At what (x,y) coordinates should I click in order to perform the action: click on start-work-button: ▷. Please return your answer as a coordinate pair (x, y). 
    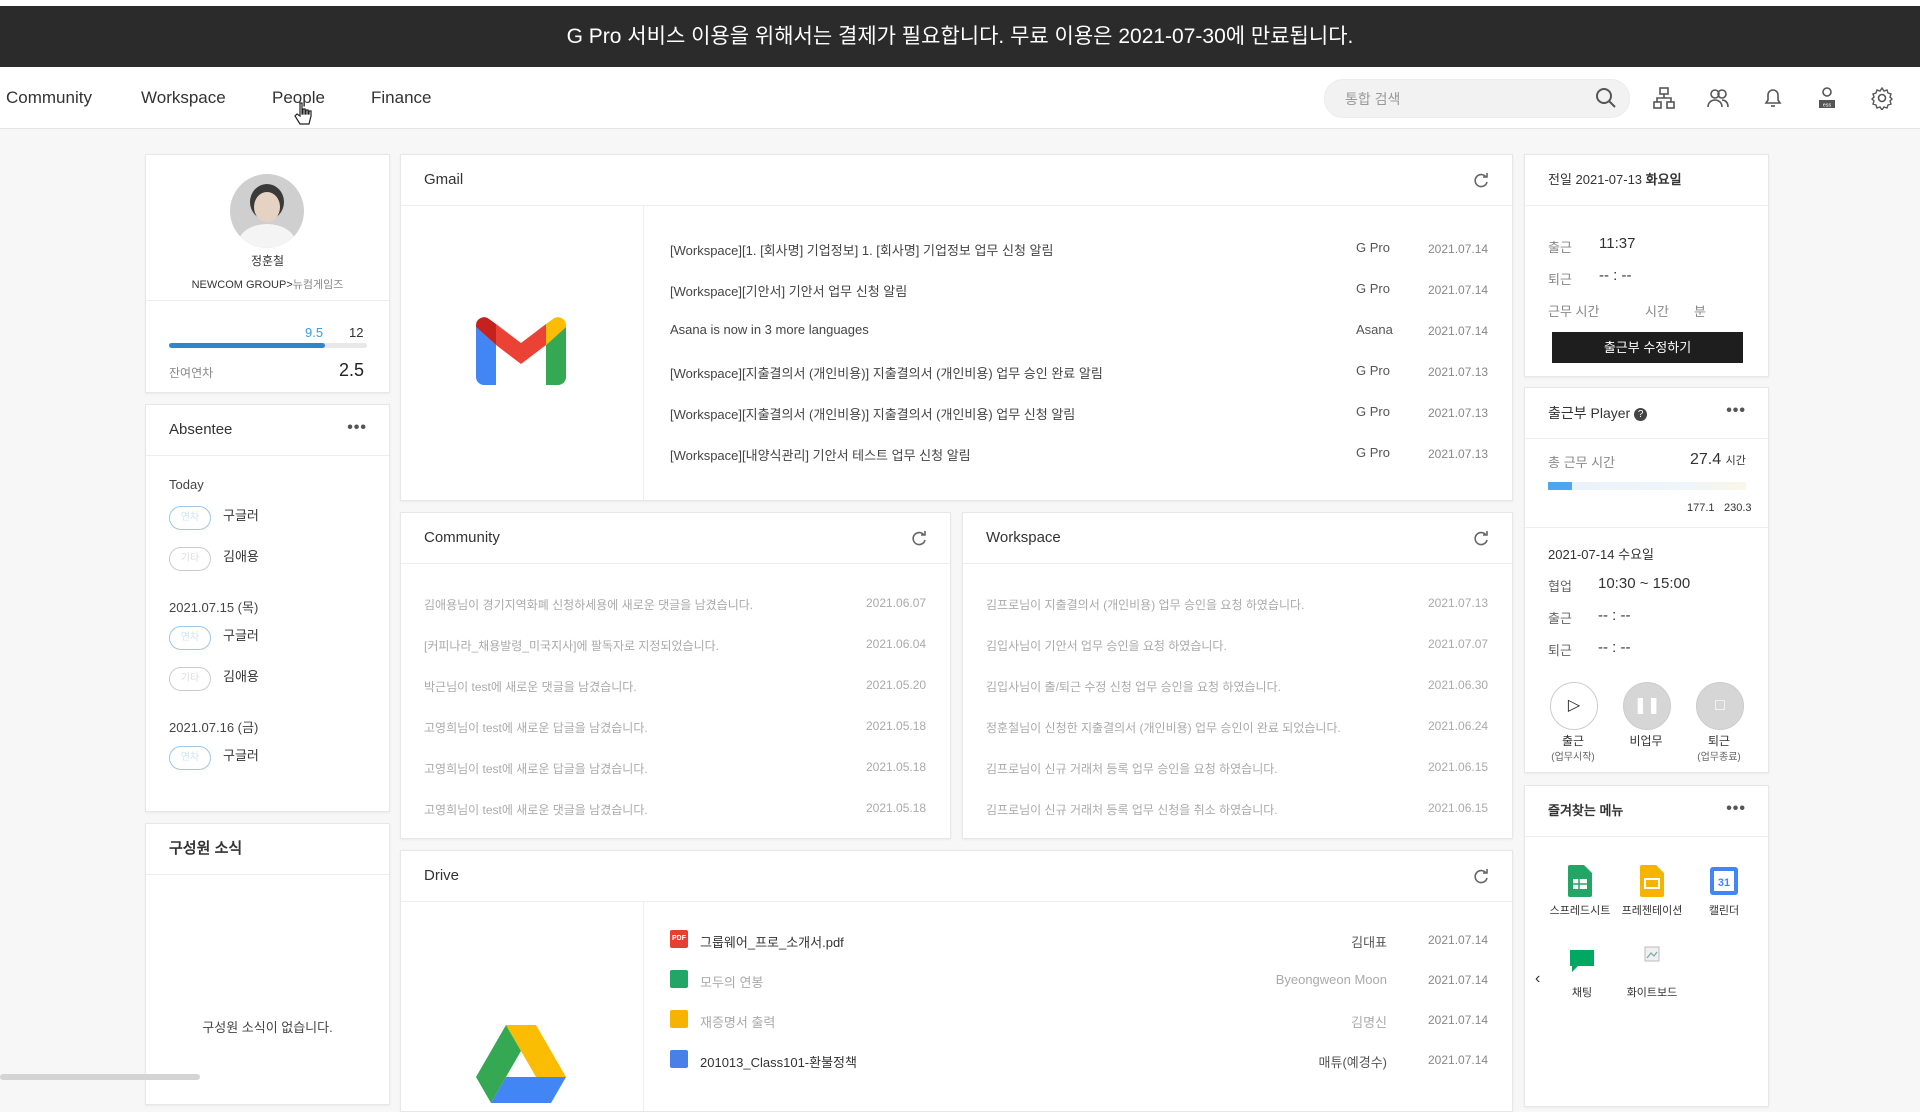
    Looking at the image, I should click on (1574, 706).